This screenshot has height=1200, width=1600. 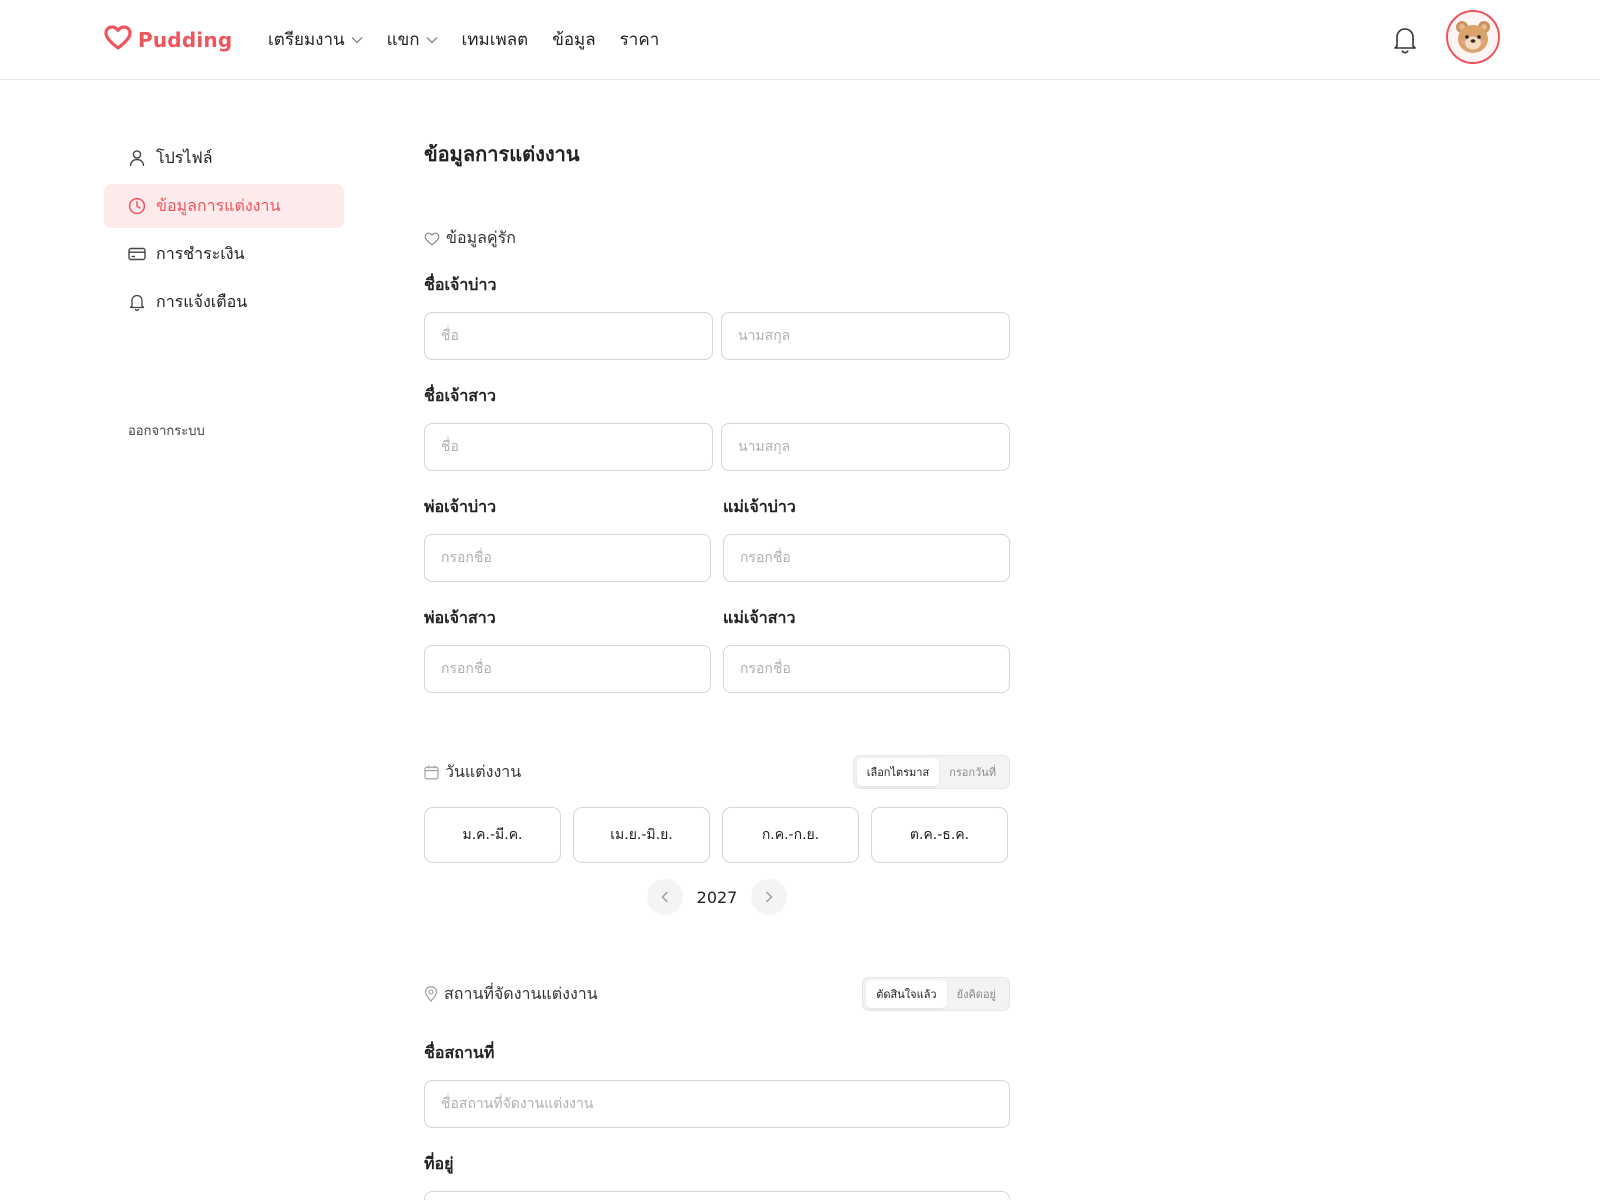 I want to click on main-nav: เตรียมงาน แขก เทมเพลต ข้อมูล ราคา, so click(x=475, y=39).